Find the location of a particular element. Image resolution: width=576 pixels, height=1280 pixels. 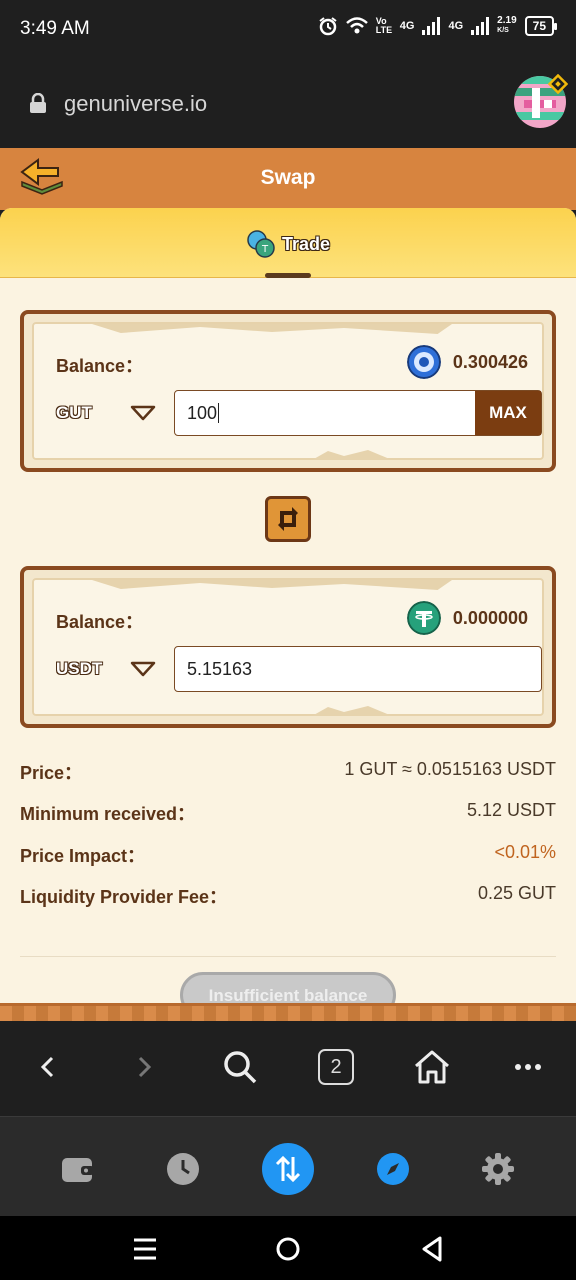

chevron-right-icon is located at coordinates (145, 1067).